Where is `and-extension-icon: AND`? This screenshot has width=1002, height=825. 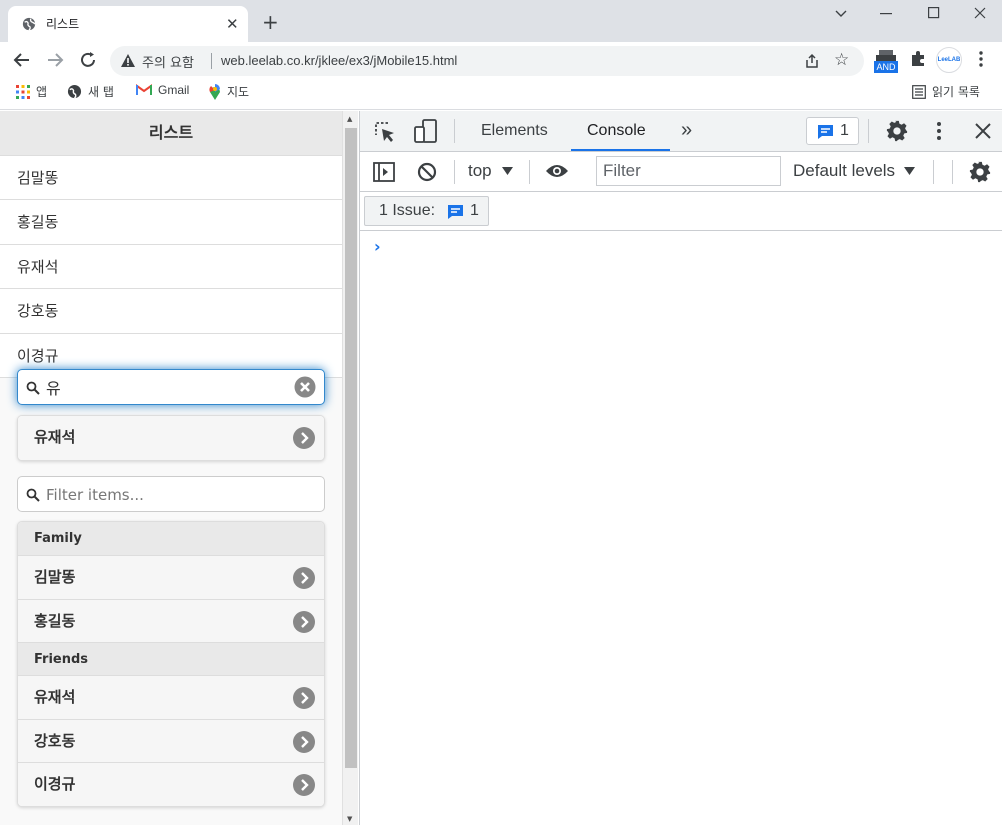
and-extension-icon: AND is located at coordinates (886, 61).